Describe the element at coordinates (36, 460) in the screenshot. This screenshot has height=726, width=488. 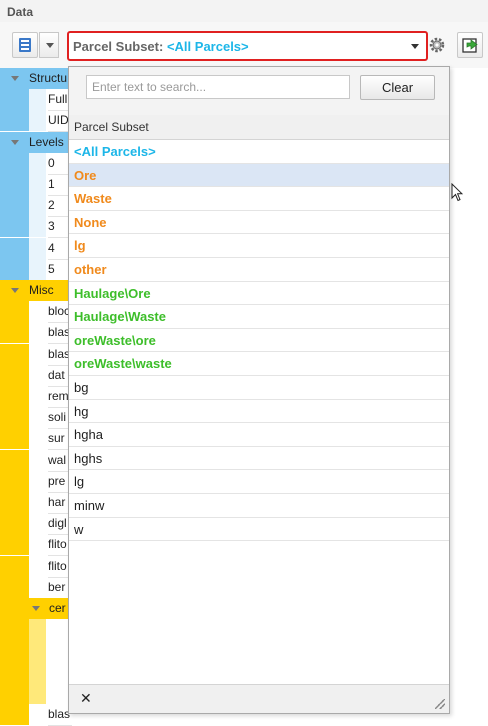
I see `tree-row: wal` at that location.